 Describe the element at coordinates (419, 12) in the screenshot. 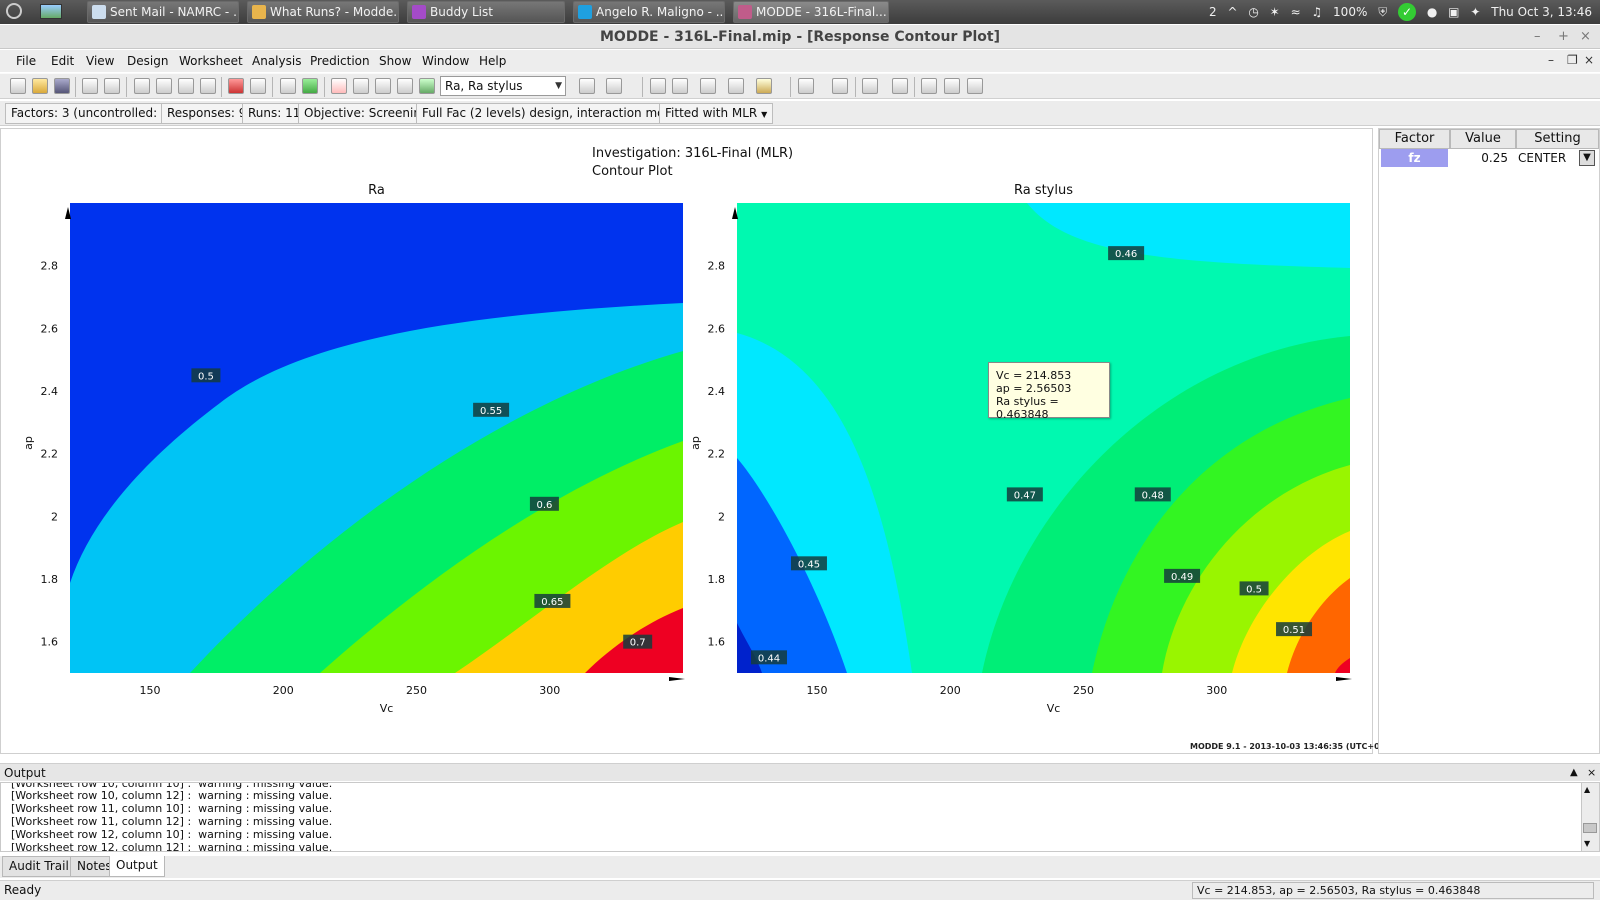

I see `chat-icon` at that location.